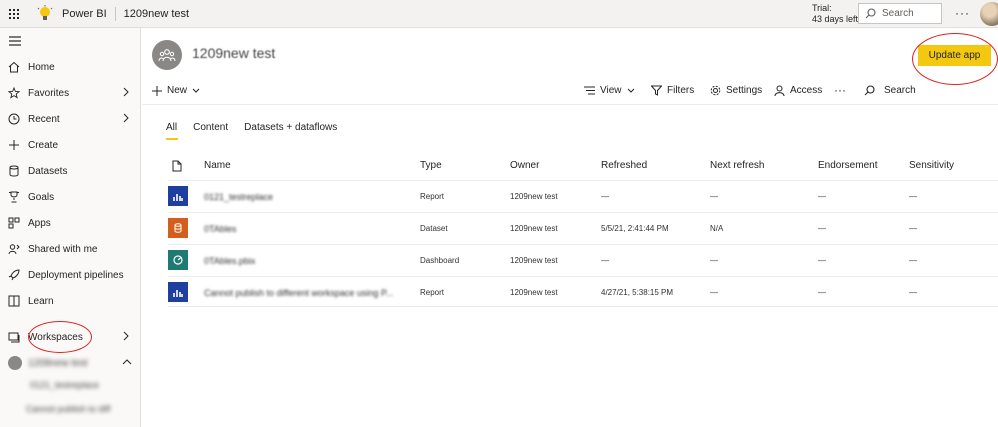 Image resolution: width=998 pixels, height=427 pixels. What do you see at coordinates (715, 90) in the screenshot?
I see `gear-icon` at bounding box center [715, 90].